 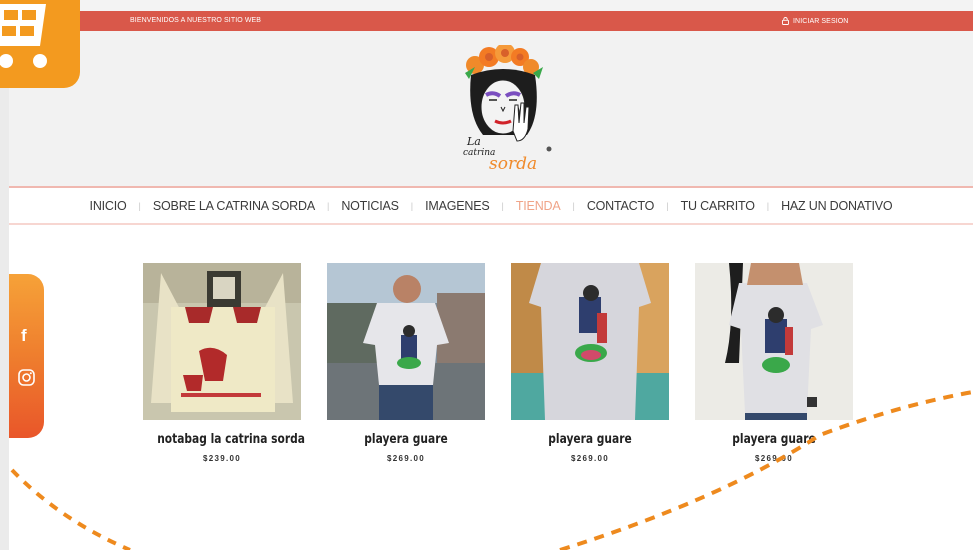 I want to click on login-label: INICIAR SESION, so click(x=821, y=21).